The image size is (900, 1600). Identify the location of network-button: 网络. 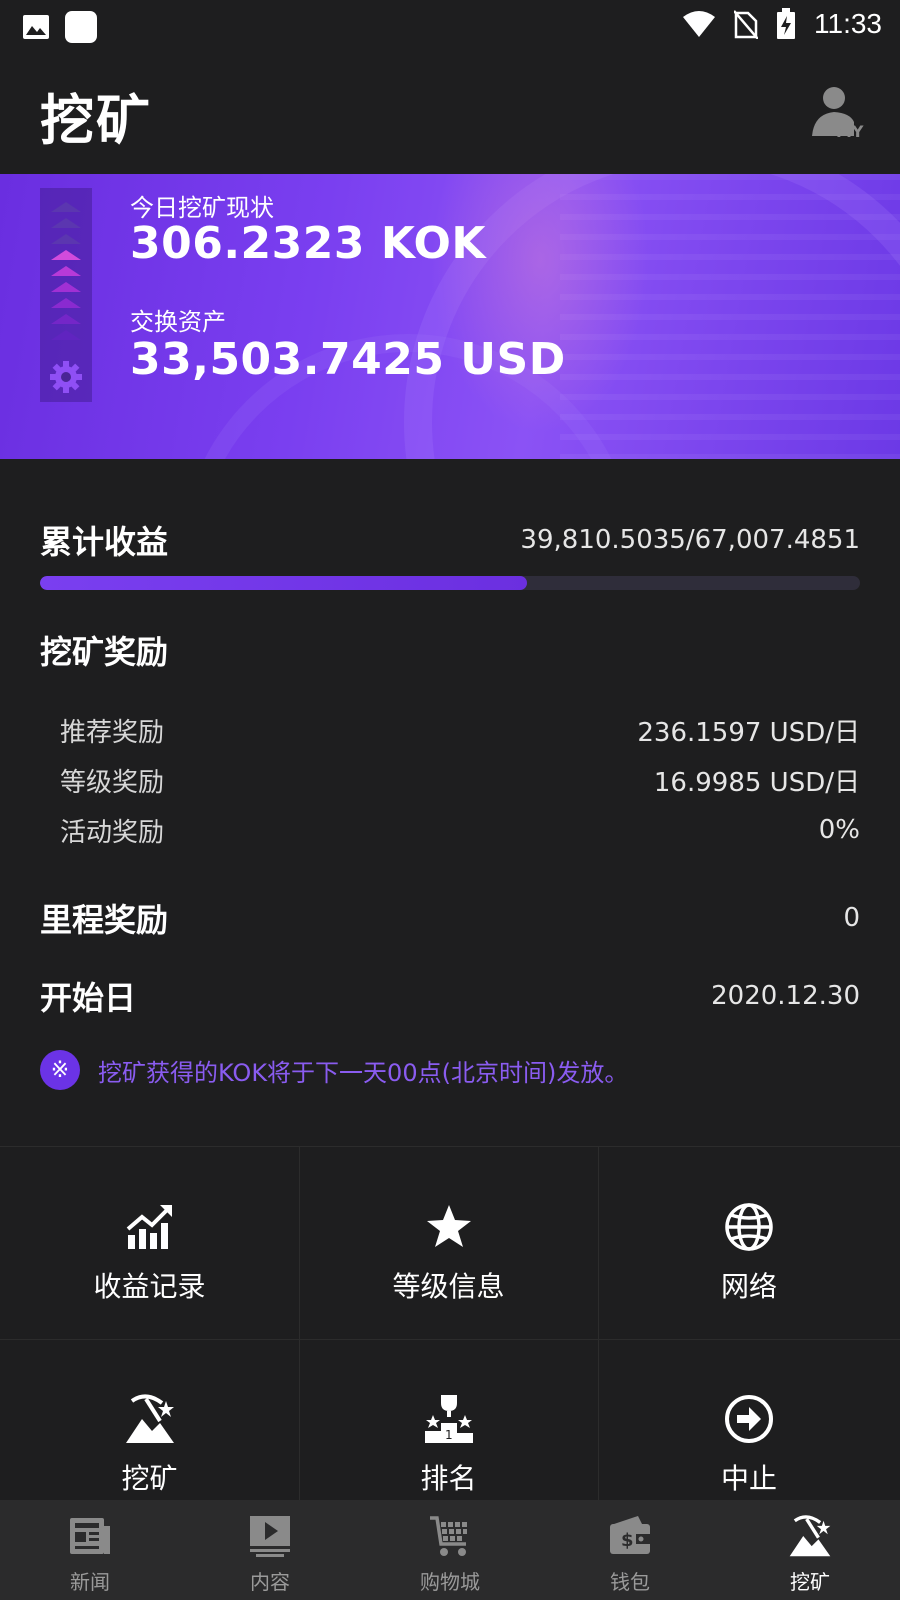
(749, 1243).